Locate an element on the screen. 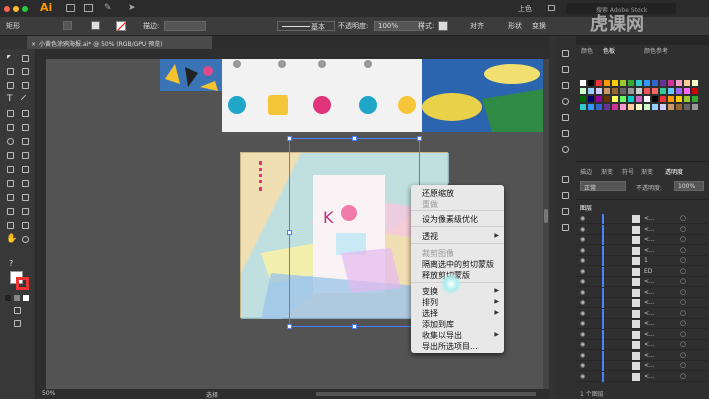 The height and width of the screenshot is (399, 709). selection-bounding-box is located at coordinates (354, 232).